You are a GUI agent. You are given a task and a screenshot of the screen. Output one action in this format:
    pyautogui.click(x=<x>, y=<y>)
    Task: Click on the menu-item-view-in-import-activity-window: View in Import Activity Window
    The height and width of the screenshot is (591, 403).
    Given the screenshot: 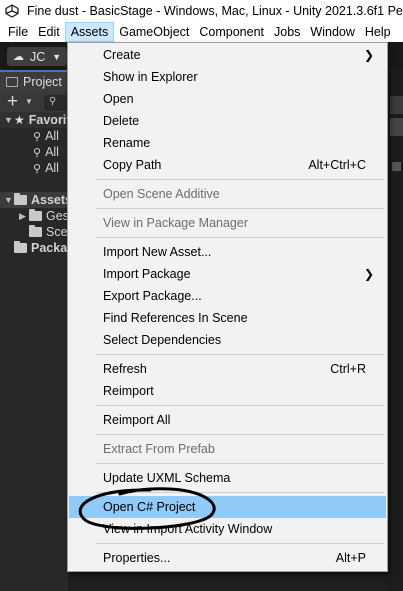 What is the action you would take?
    pyautogui.click(x=227, y=529)
    